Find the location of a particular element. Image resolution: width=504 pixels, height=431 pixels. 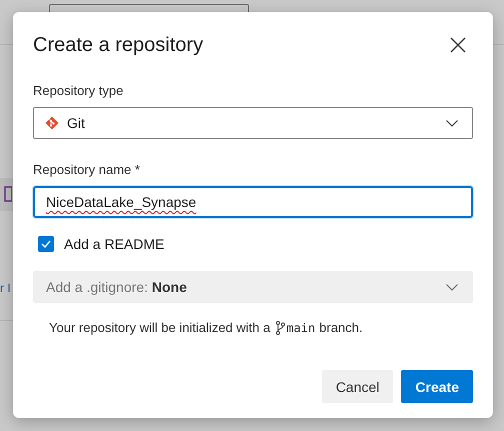

gitignore-text: Add a .gitignore: None is located at coordinates (116, 287).